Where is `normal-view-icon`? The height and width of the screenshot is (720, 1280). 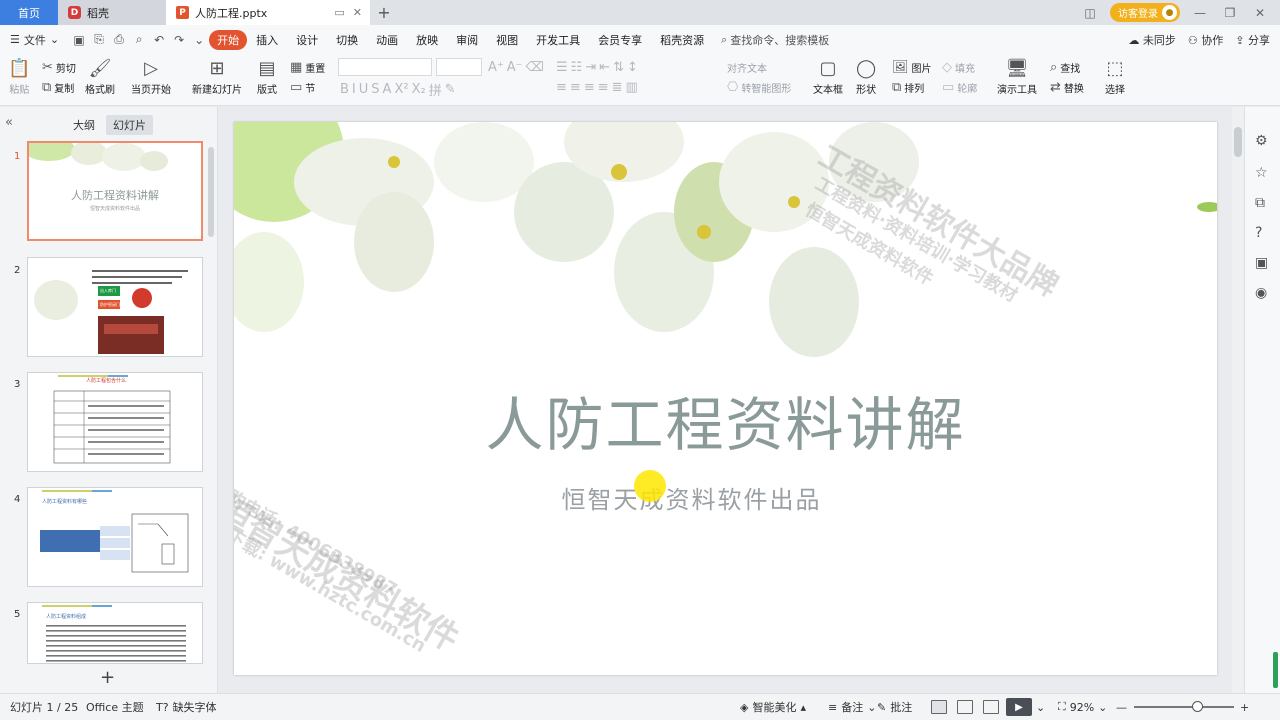 normal-view-icon is located at coordinates (939, 707).